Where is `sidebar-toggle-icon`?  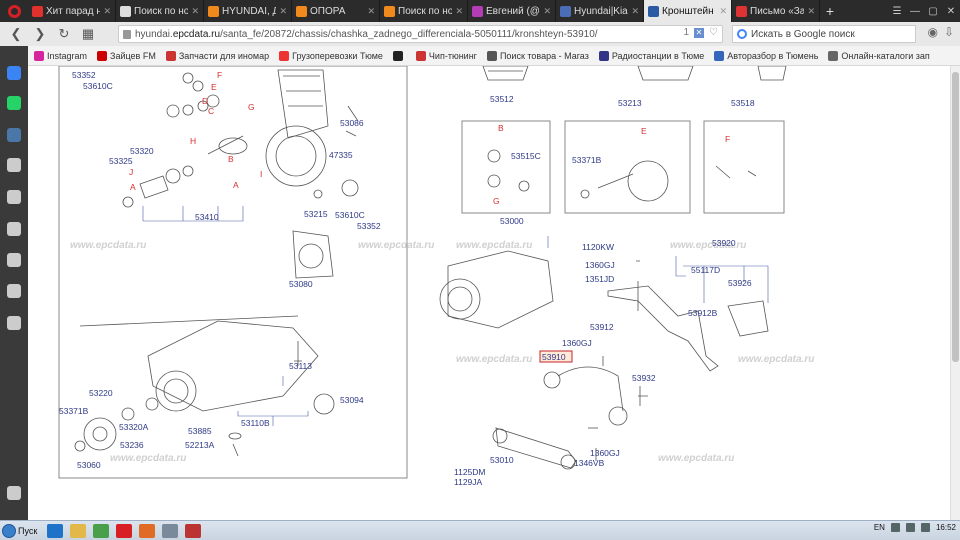 sidebar-toggle-icon is located at coordinates (14, 493).